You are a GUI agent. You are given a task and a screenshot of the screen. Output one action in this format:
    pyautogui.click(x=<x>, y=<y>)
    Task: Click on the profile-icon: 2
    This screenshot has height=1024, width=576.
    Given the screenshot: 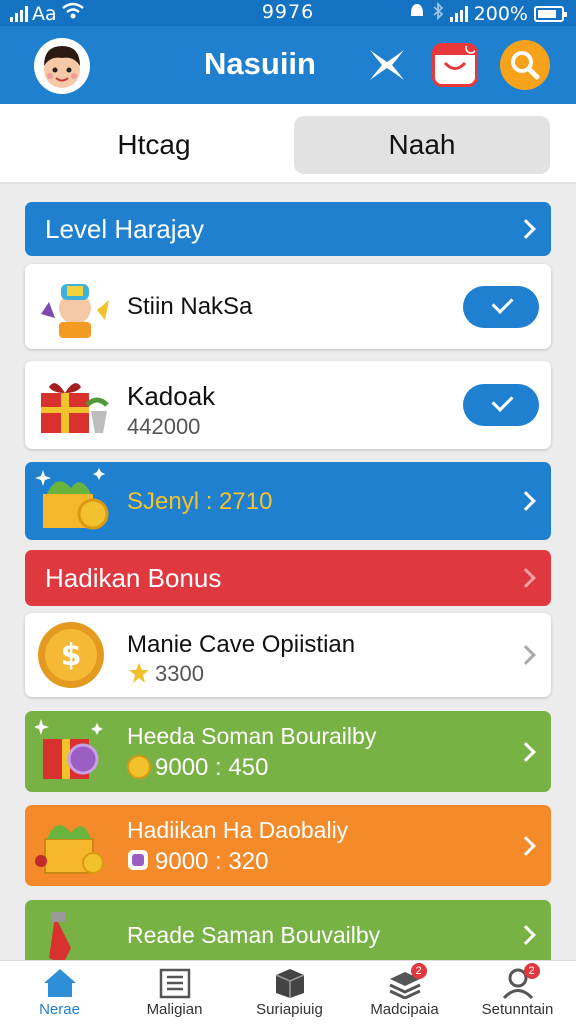 What is the action you would take?
    pyautogui.click(x=520, y=981)
    